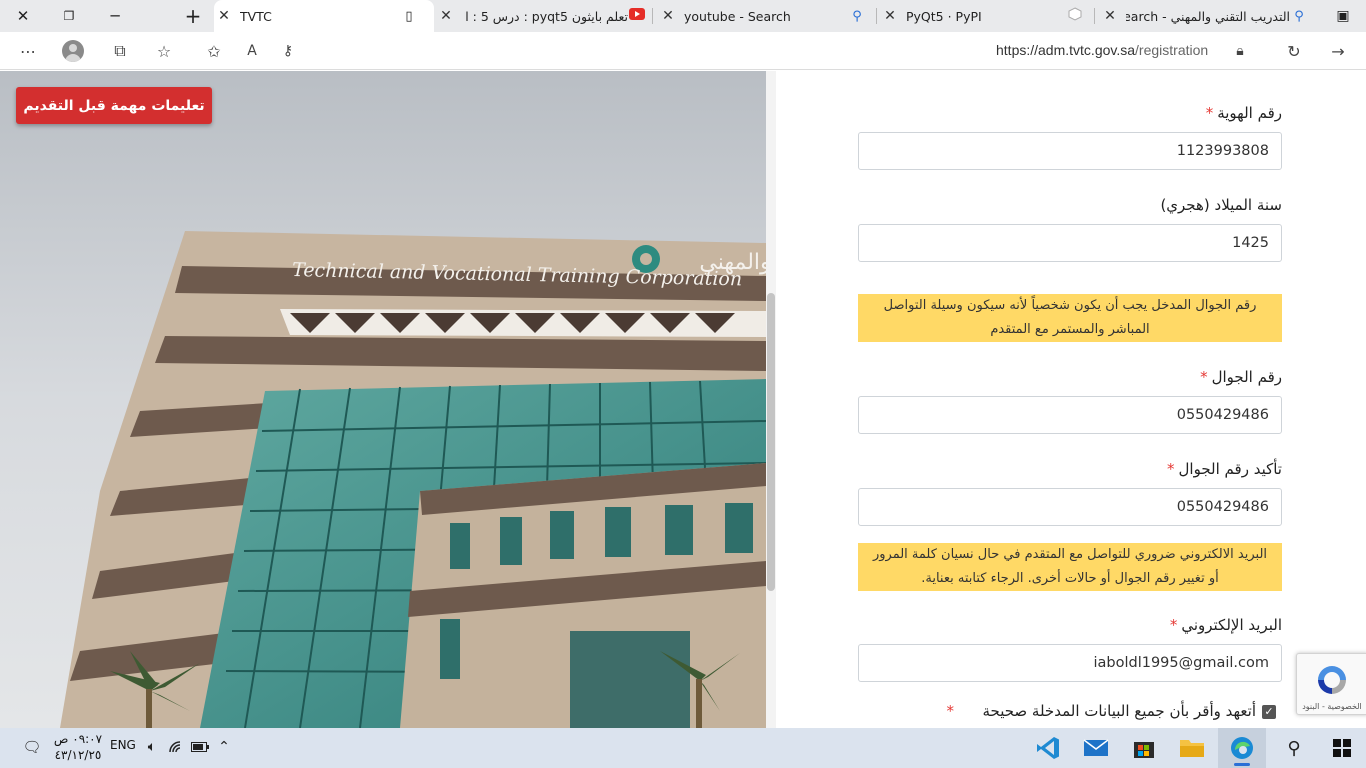  I want to click on recaptcha-badge: الخصوصية - البنود, so click(1331, 684).